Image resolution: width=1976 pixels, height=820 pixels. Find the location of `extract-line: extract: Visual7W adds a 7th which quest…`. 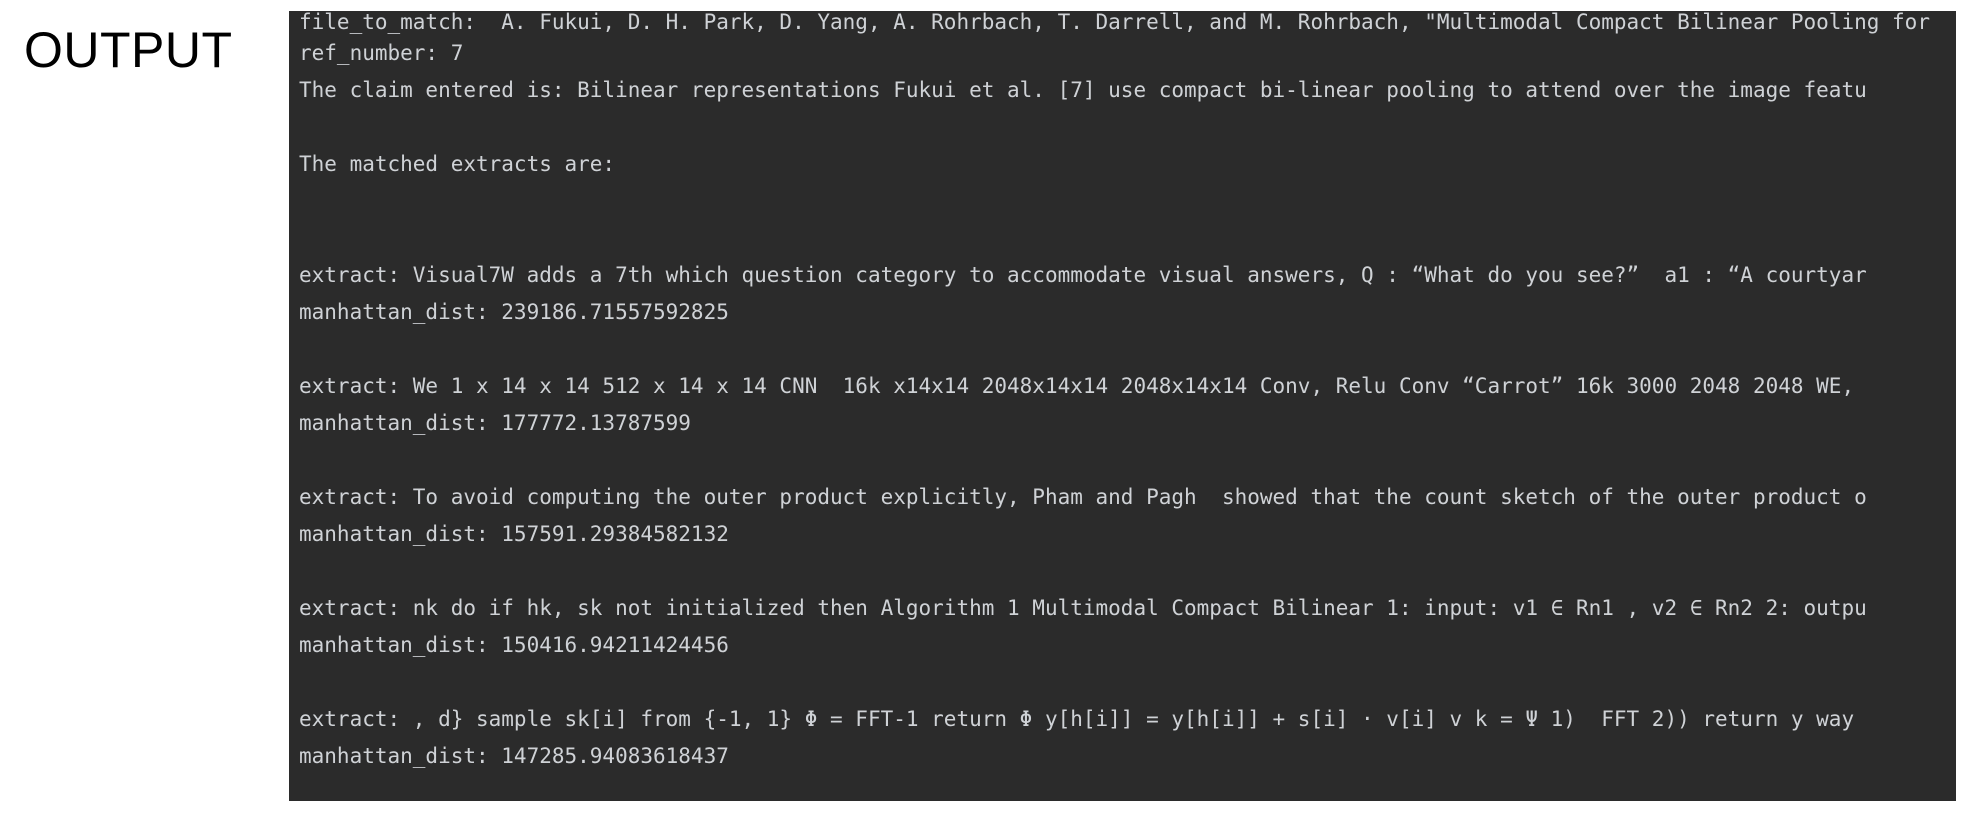

extract-line: extract: Visual7W adds a 7th which quest… is located at coordinates (1083, 275).